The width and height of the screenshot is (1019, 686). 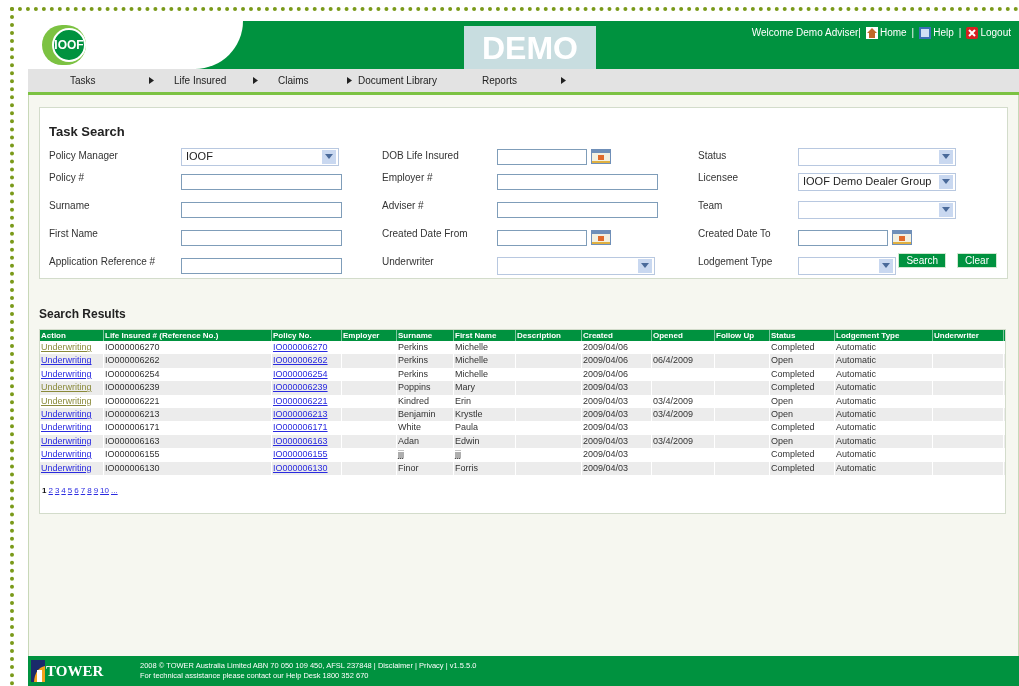 What do you see at coordinates (673, 360) in the screenshot?
I see `table-cell: 06/4/2009` at bounding box center [673, 360].